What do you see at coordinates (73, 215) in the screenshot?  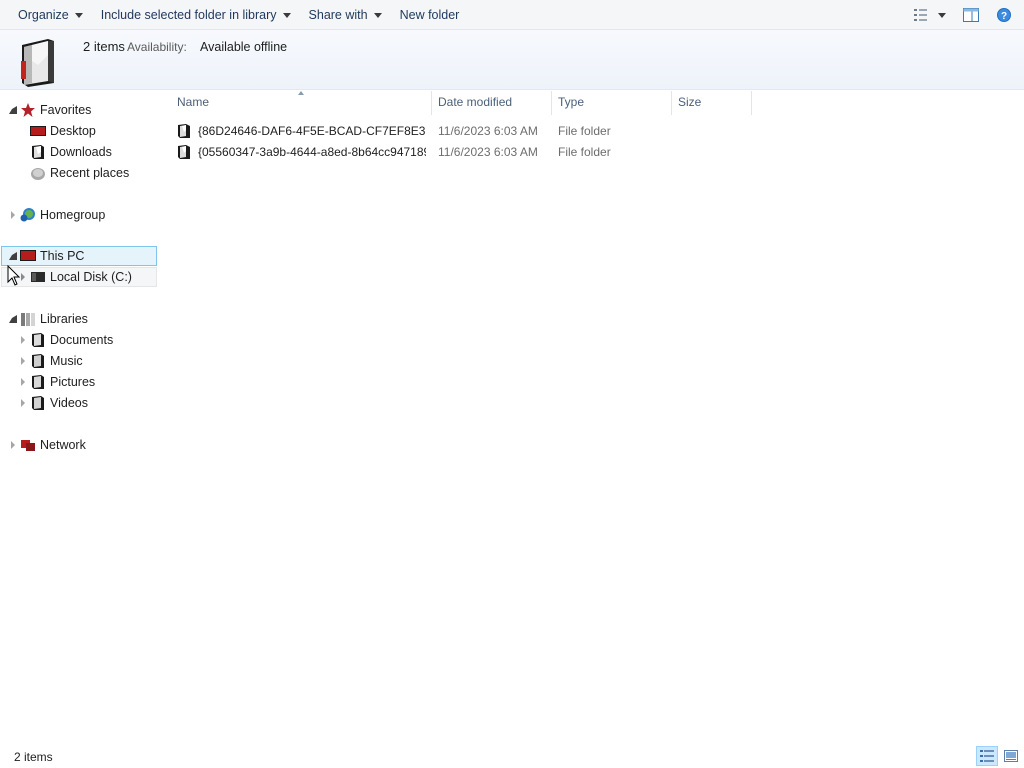 I see `nav-homegroup-label: Homegroup` at bounding box center [73, 215].